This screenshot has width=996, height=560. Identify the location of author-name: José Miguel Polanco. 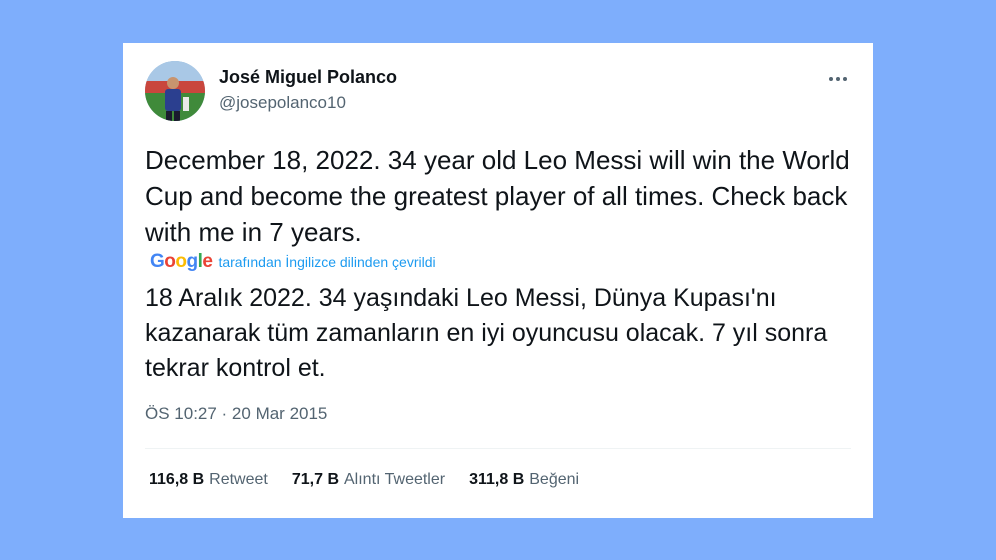
(308, 77).